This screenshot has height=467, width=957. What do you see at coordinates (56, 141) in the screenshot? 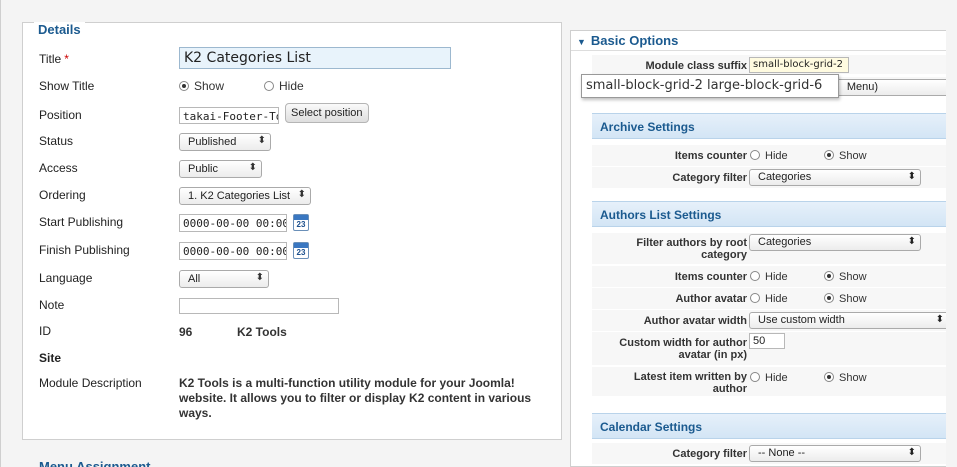
I see `status-label: Status` at bounding box center [56, 141].